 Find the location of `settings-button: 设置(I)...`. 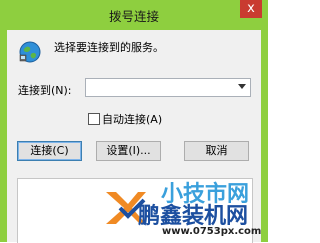

settings-button: 设置(I)... is located at coordinates (128, 151).